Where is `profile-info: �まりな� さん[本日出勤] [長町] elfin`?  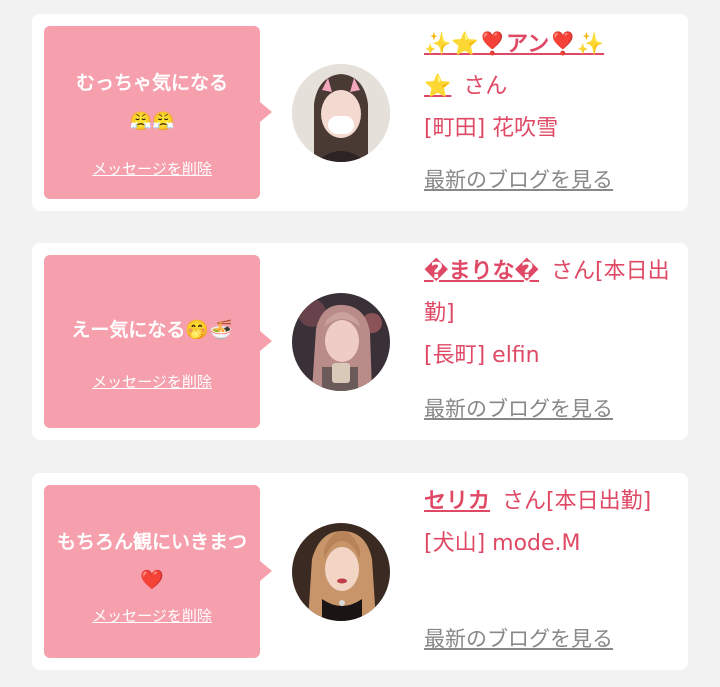
profile-info: �まりな� さん[本日出勤] [長町] elfin is located at coordinates (550, 314).